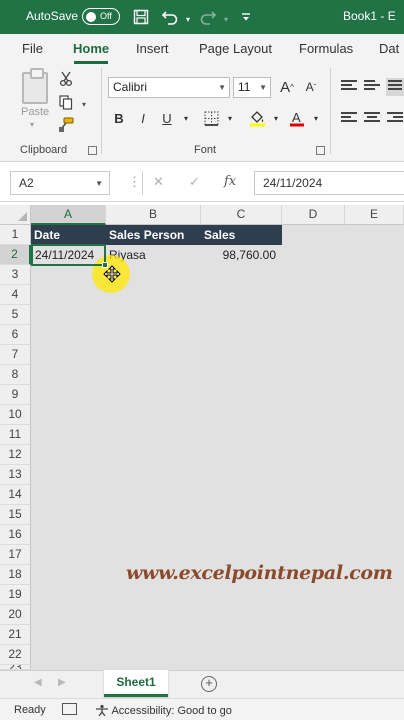 This screenshot has width=404, height=720. Describe the element at coordinates (169, 87) in the screenshot. I see `font-name-combobox: Calibri ▼` at that location.